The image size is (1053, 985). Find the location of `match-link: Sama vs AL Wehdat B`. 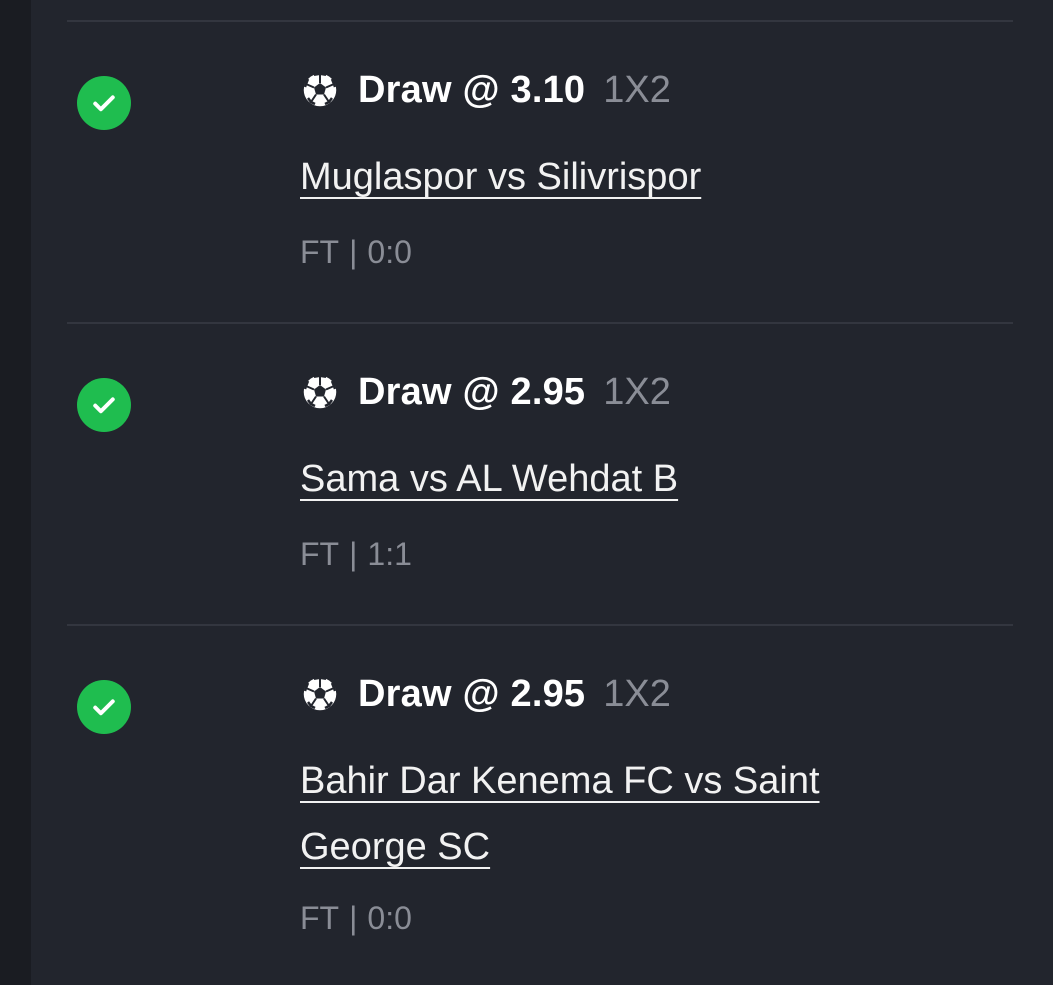

match-link: Sama vs AL Wehdat B is located at coordinates (610, 479).